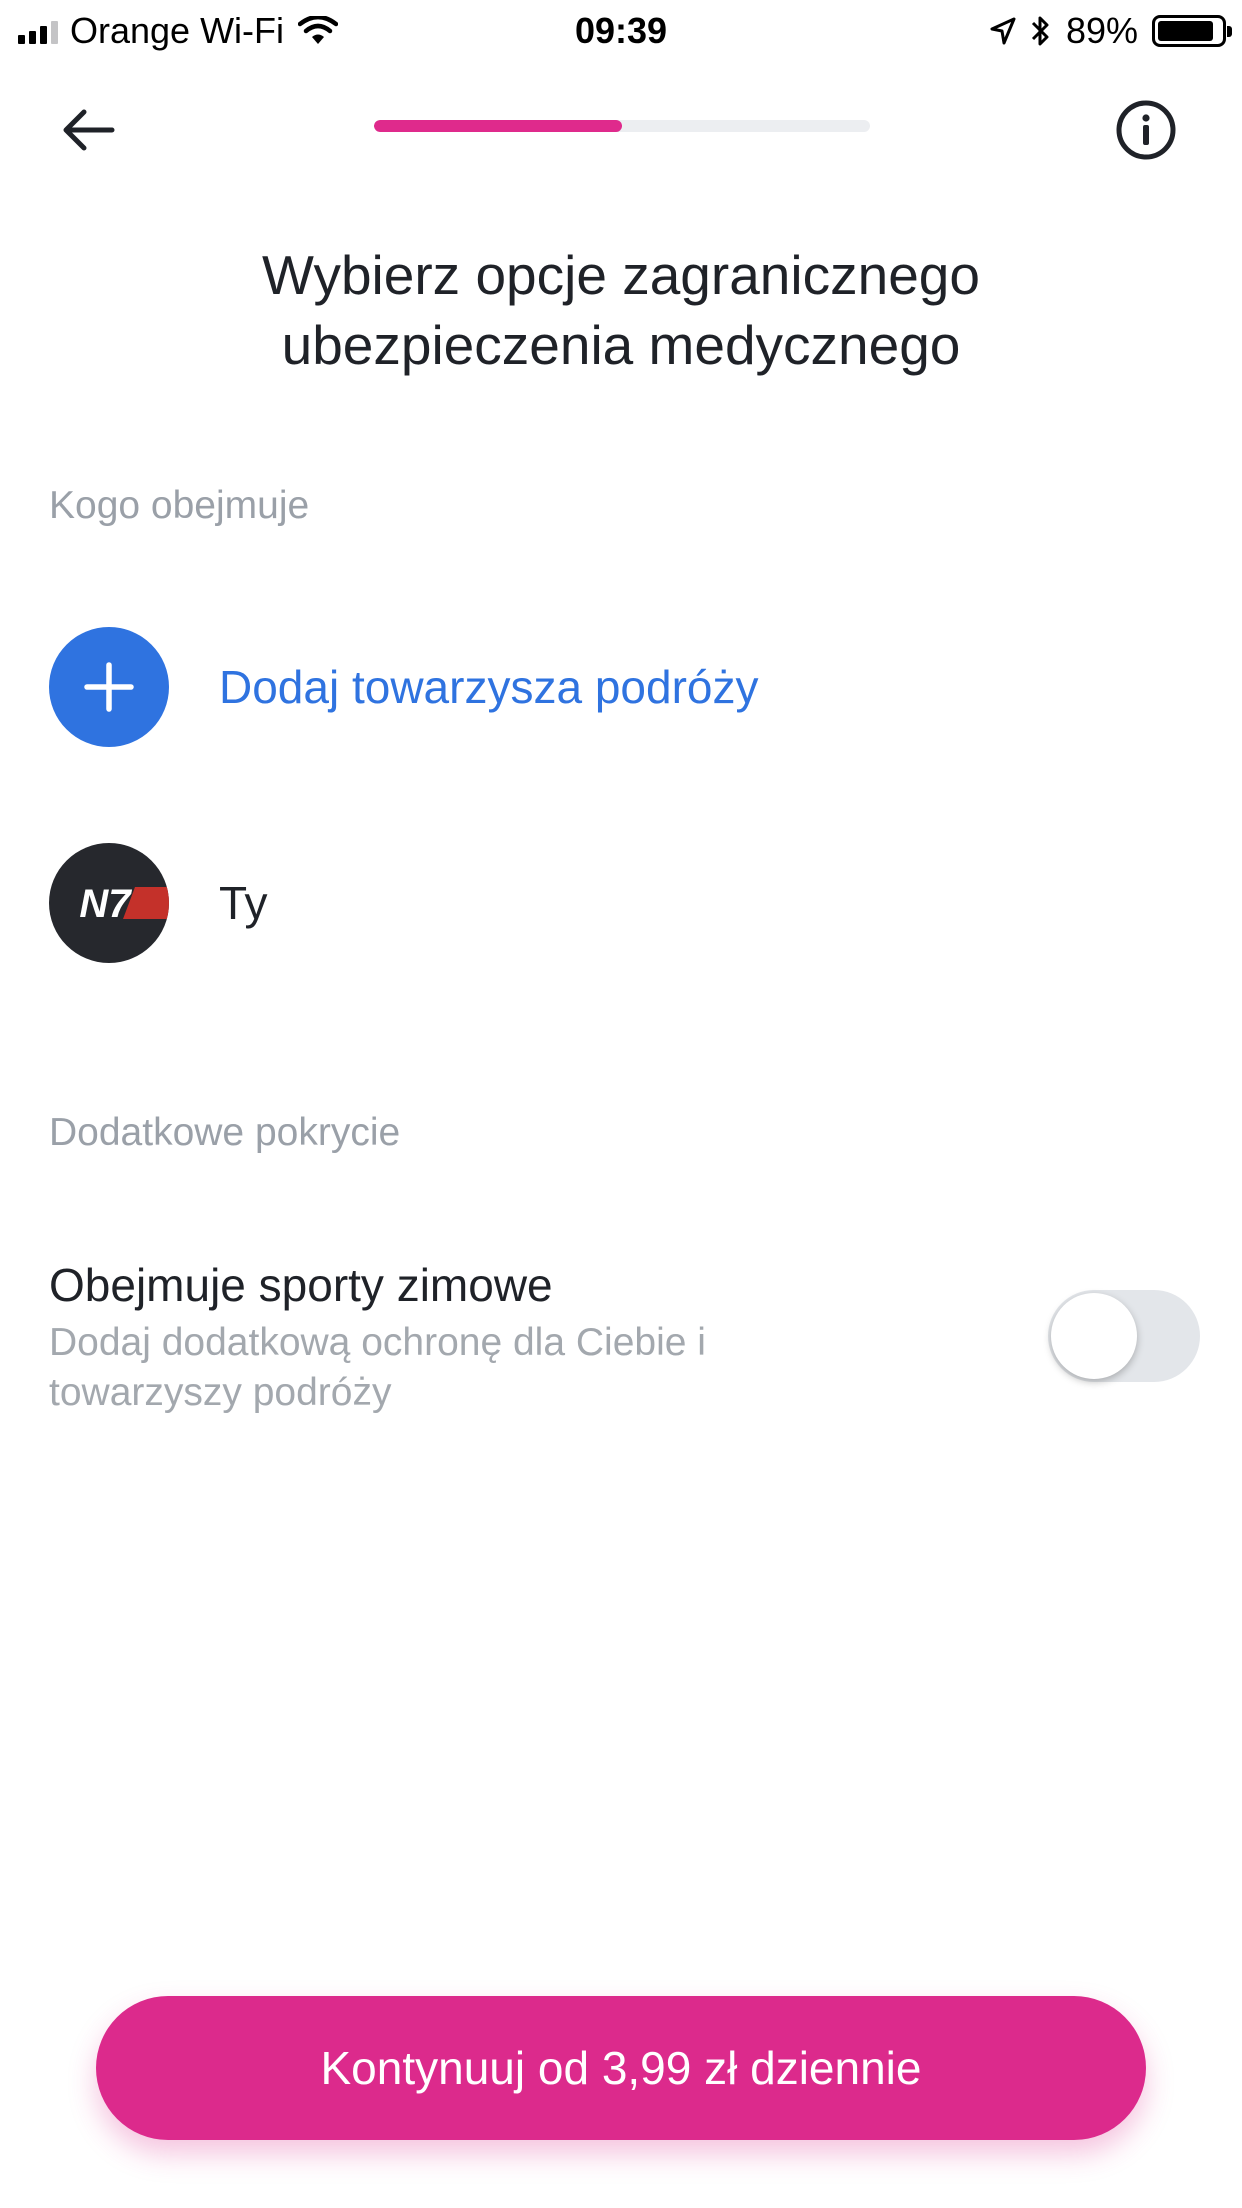 The image size is (1242, 2208). Describe the element at coordinates (621, 345) in the screenshot. I see `page-title-line-2: ubezpieczenia medycznego` at that location.